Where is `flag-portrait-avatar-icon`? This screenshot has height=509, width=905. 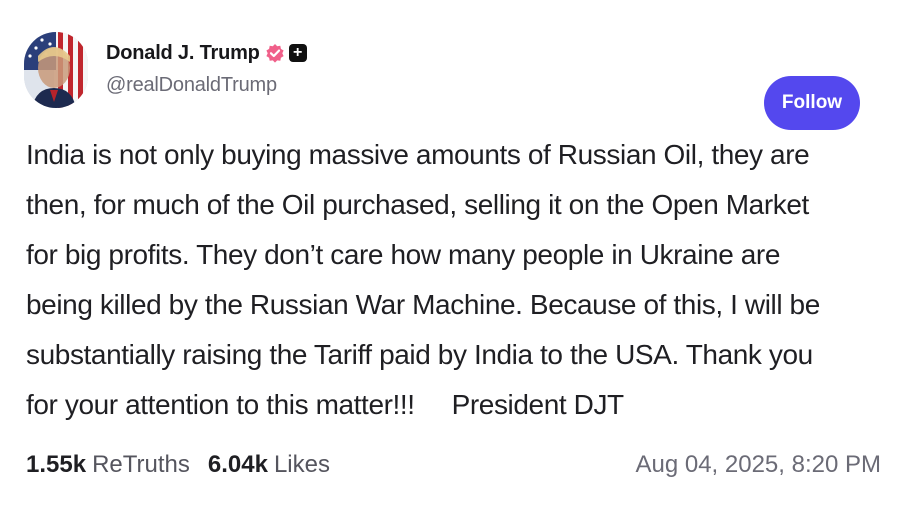
flag-portrait-avatar-icon is located at coordinates (56, 70).